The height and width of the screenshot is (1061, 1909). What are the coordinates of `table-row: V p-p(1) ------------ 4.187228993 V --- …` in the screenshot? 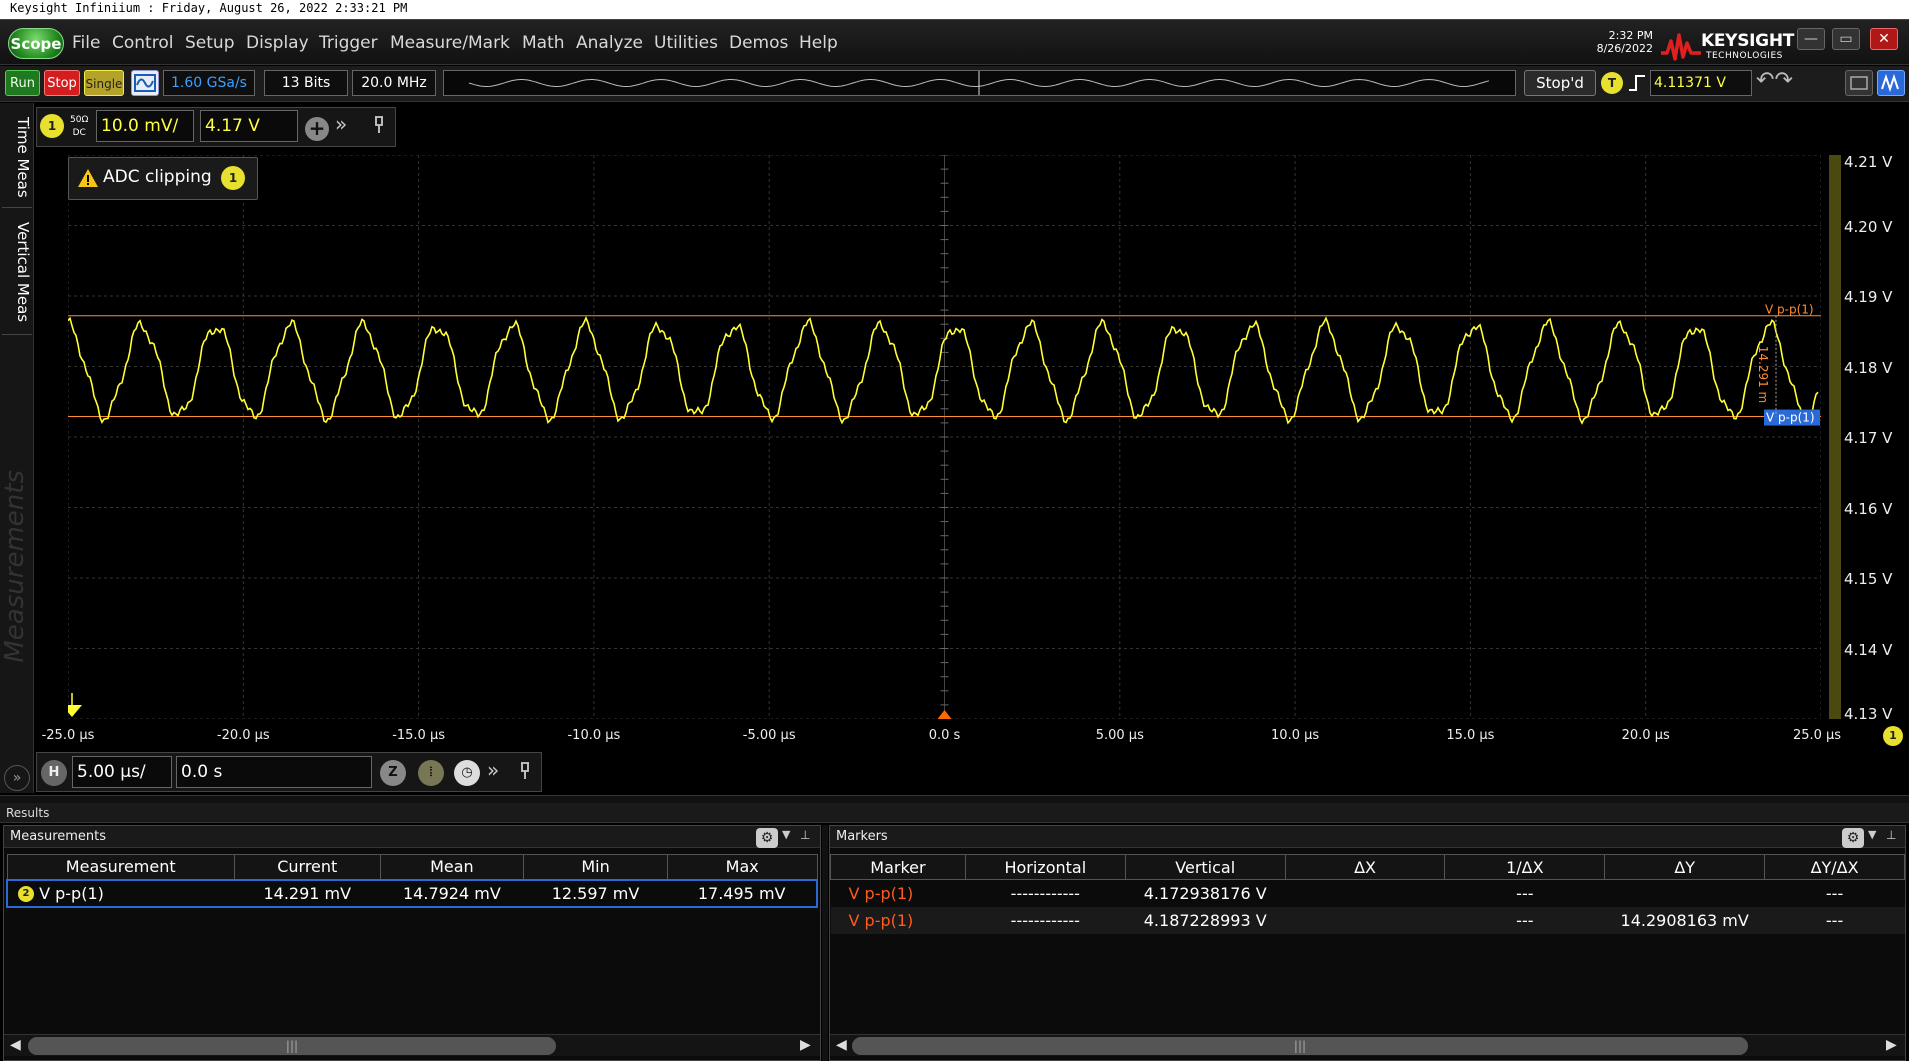 It's located at (1367, 920).